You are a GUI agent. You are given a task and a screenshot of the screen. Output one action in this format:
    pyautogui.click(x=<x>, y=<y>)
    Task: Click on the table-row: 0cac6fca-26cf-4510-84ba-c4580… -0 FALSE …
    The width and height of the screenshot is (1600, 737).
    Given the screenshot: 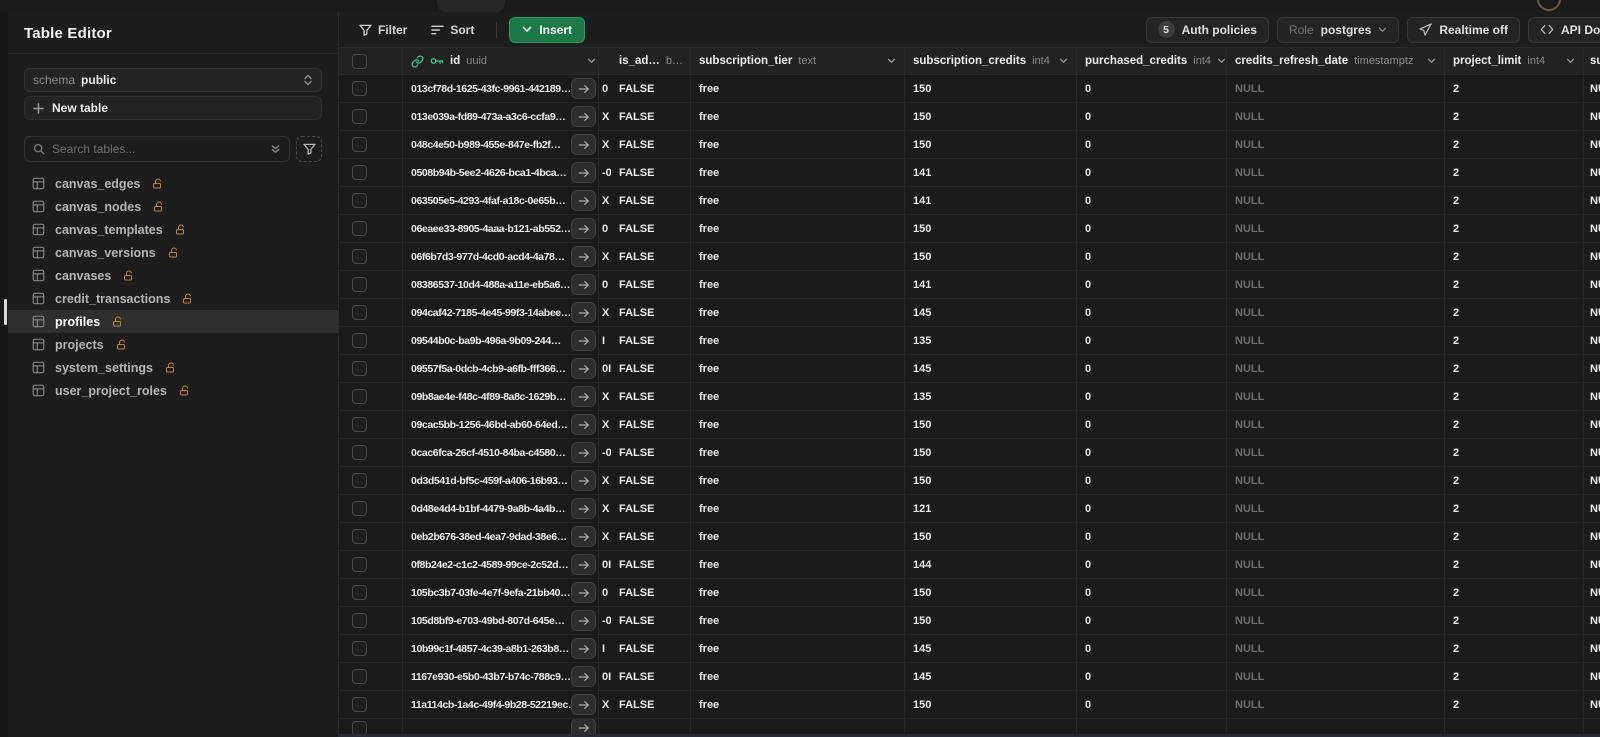 What is the action you would take?
    pyautogui.click(x=969, y=453)
    